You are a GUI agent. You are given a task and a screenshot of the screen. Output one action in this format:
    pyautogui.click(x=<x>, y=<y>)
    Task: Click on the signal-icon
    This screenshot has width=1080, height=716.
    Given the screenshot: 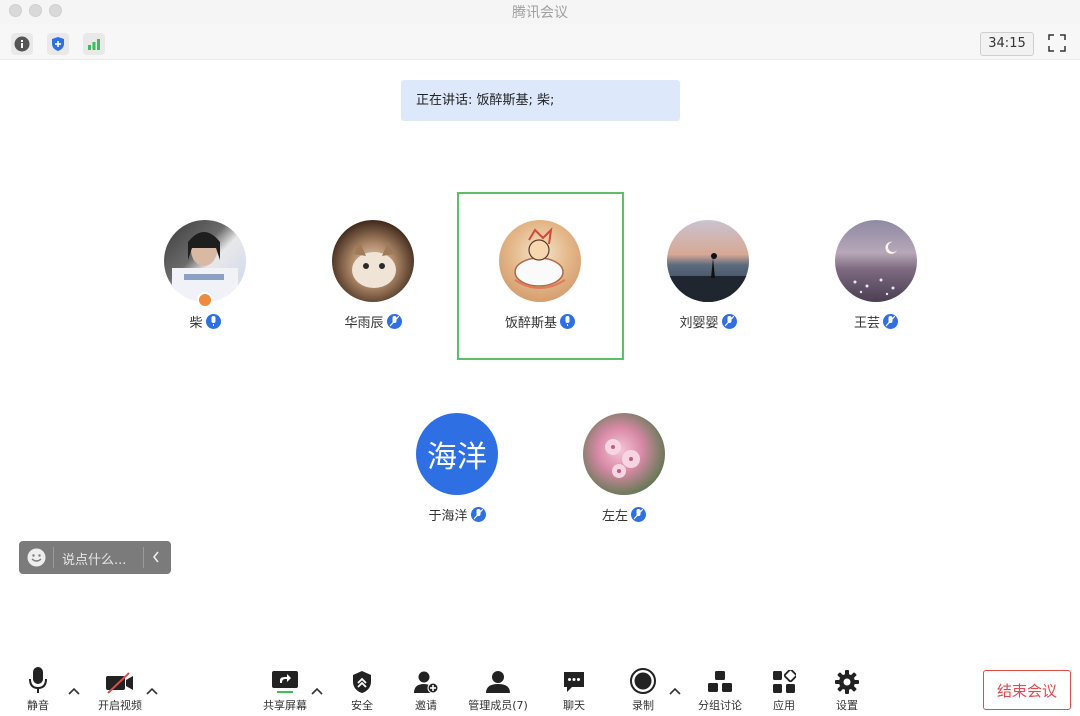 What is the action you would take?
    pyautogui.click(x=94, y=44)
    